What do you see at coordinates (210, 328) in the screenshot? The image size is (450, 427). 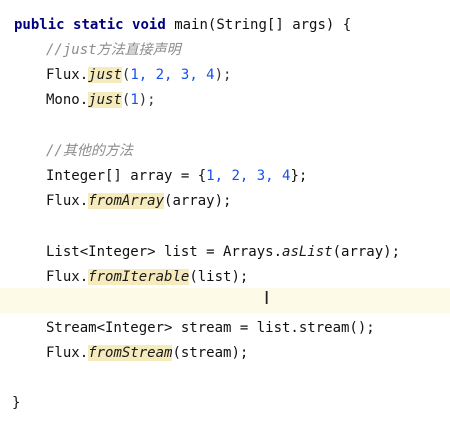 I see `stream-decl: Stream<Integer> stream = list.stream();` at bounding box center [210, 328].